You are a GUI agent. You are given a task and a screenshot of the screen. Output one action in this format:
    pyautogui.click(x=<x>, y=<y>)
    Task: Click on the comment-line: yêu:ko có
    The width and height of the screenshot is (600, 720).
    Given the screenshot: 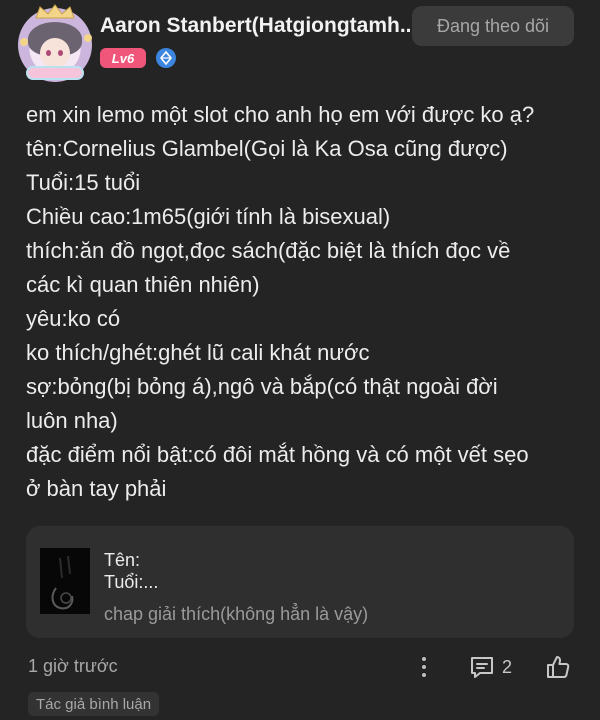 What is the action you would take?
    pyautogui.click(x=73, y=318)
    